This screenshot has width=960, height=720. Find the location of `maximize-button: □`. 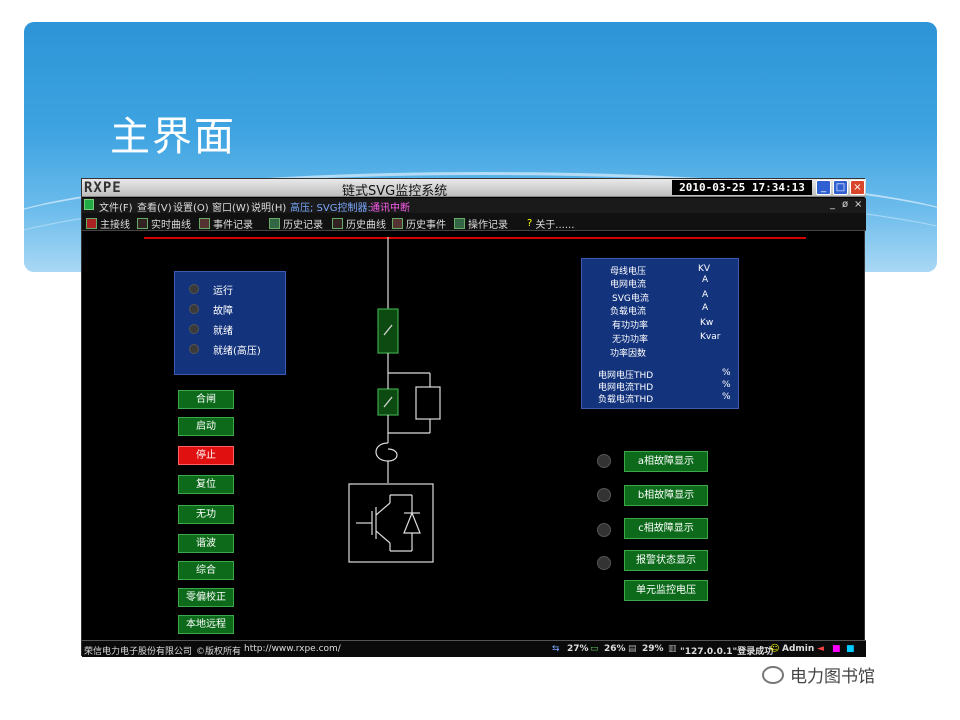

maximize-button: □ is located at coordinates (840, 187).